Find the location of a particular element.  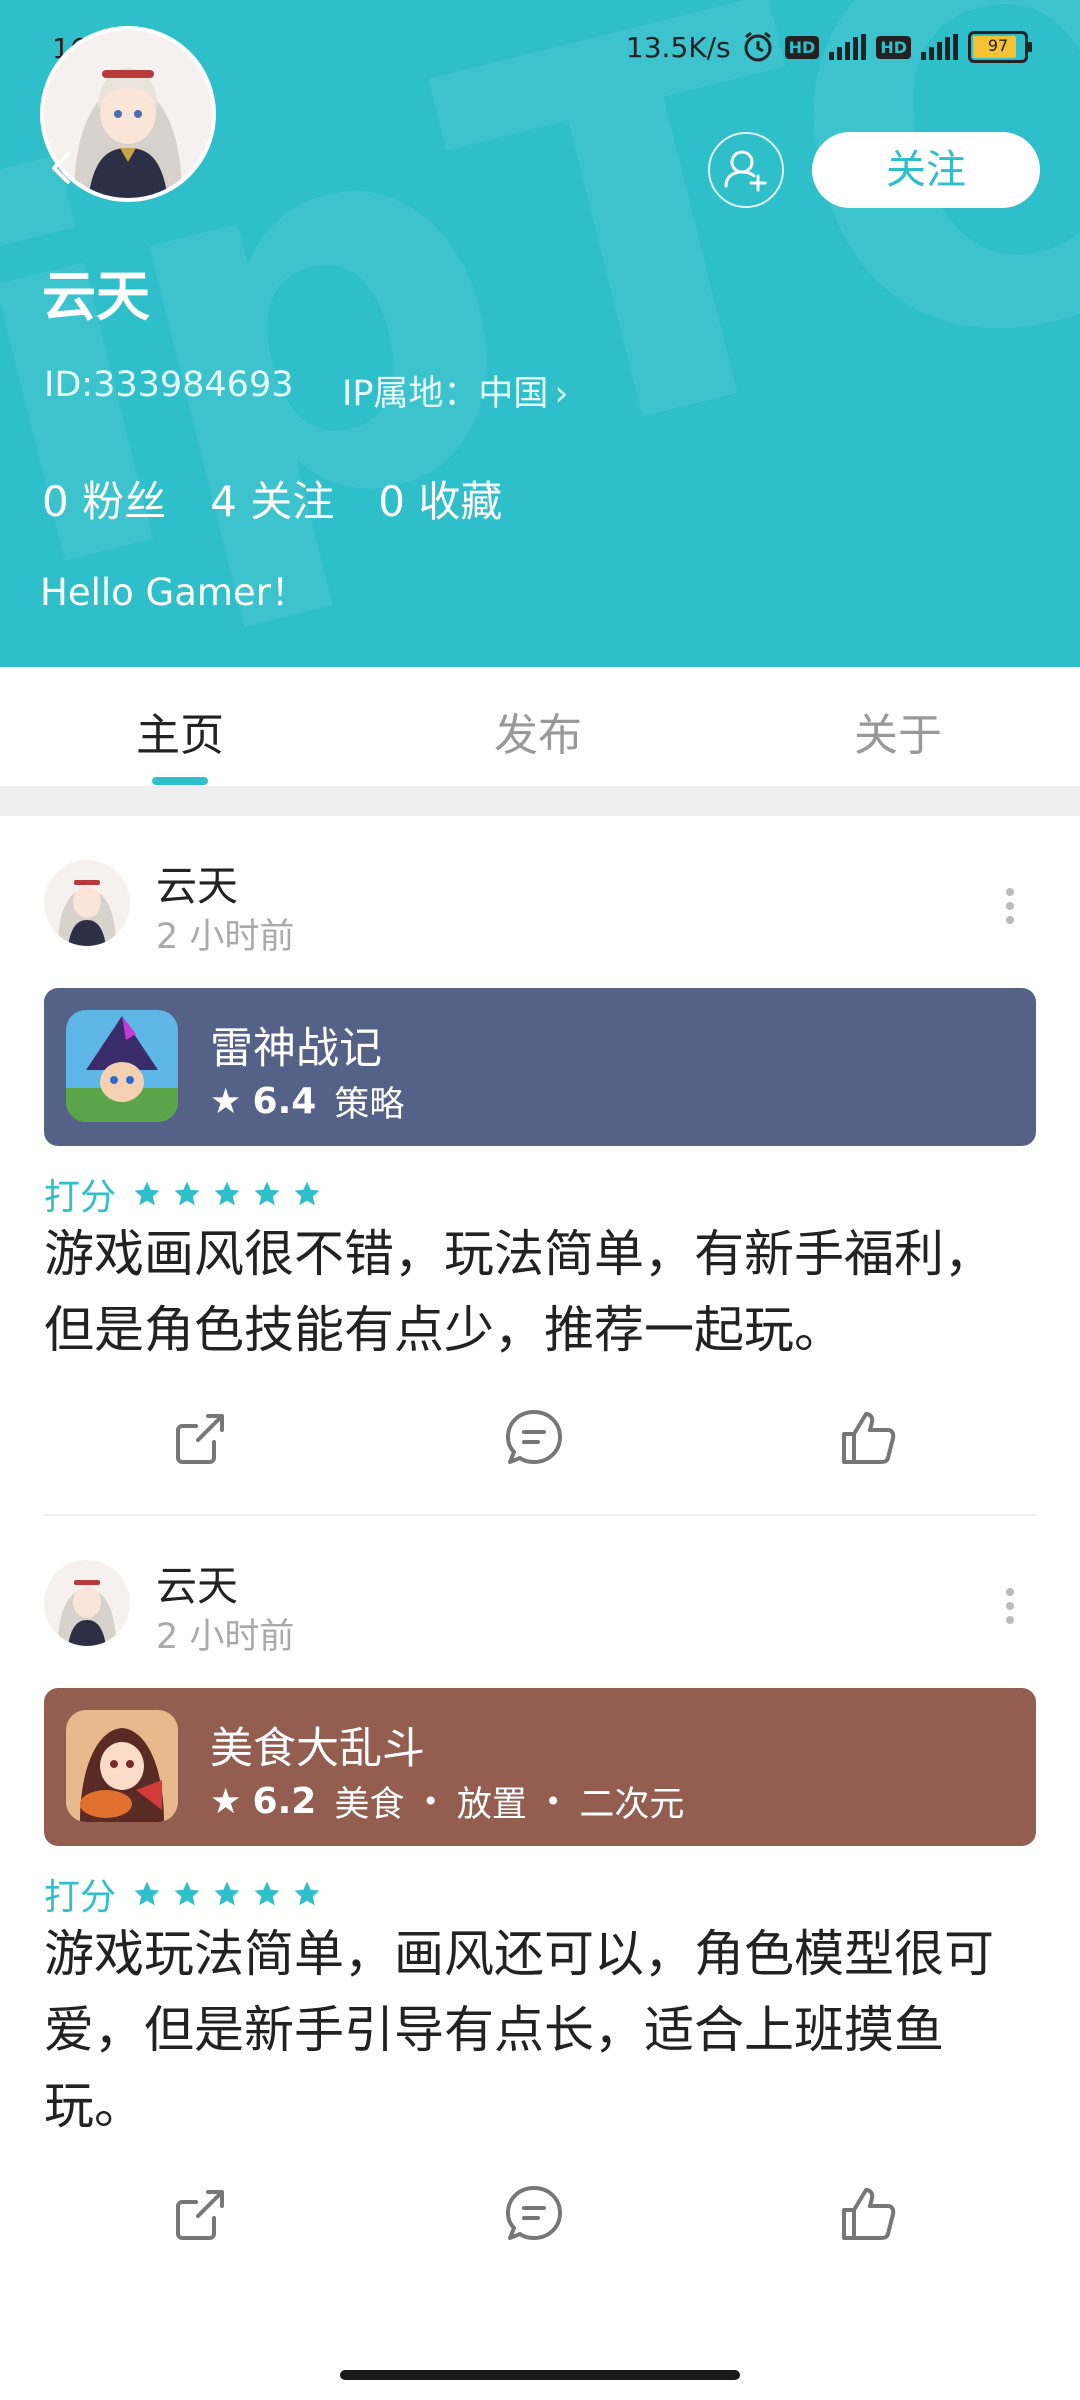

game-tag: 策略 is located at coordinates (369, 1105).